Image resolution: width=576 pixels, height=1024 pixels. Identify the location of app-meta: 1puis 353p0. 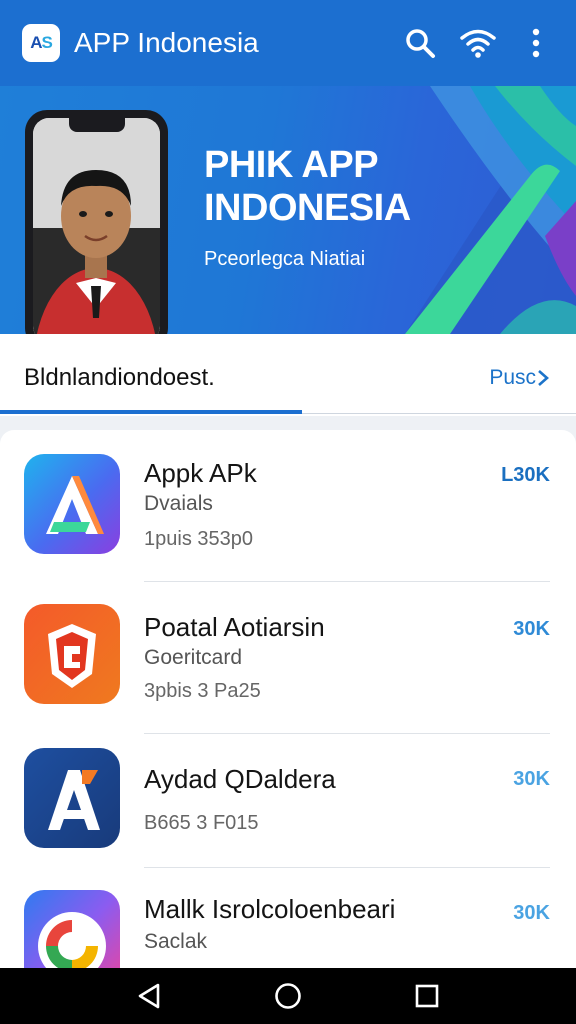
(198, 539).